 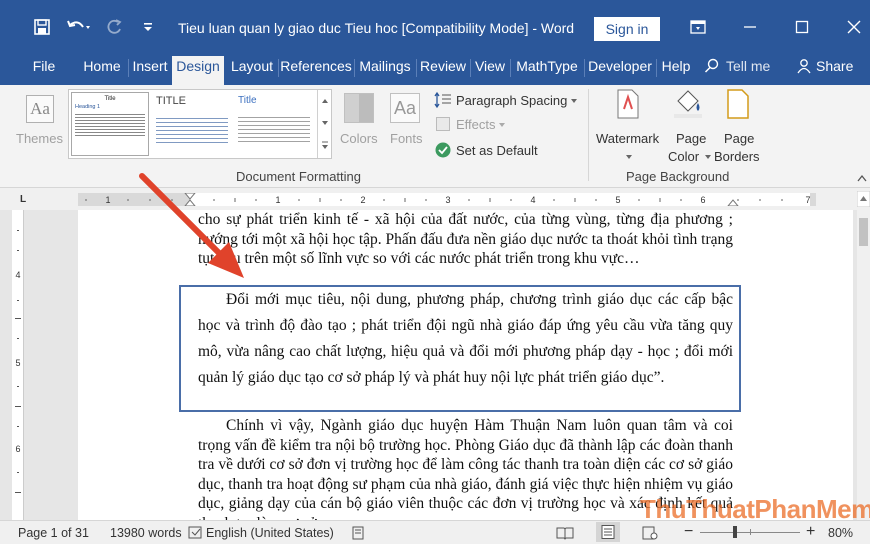 I want to click on ruler-row: L 1 1 2 3 4 5 6 7, so click(x=435, y=199).